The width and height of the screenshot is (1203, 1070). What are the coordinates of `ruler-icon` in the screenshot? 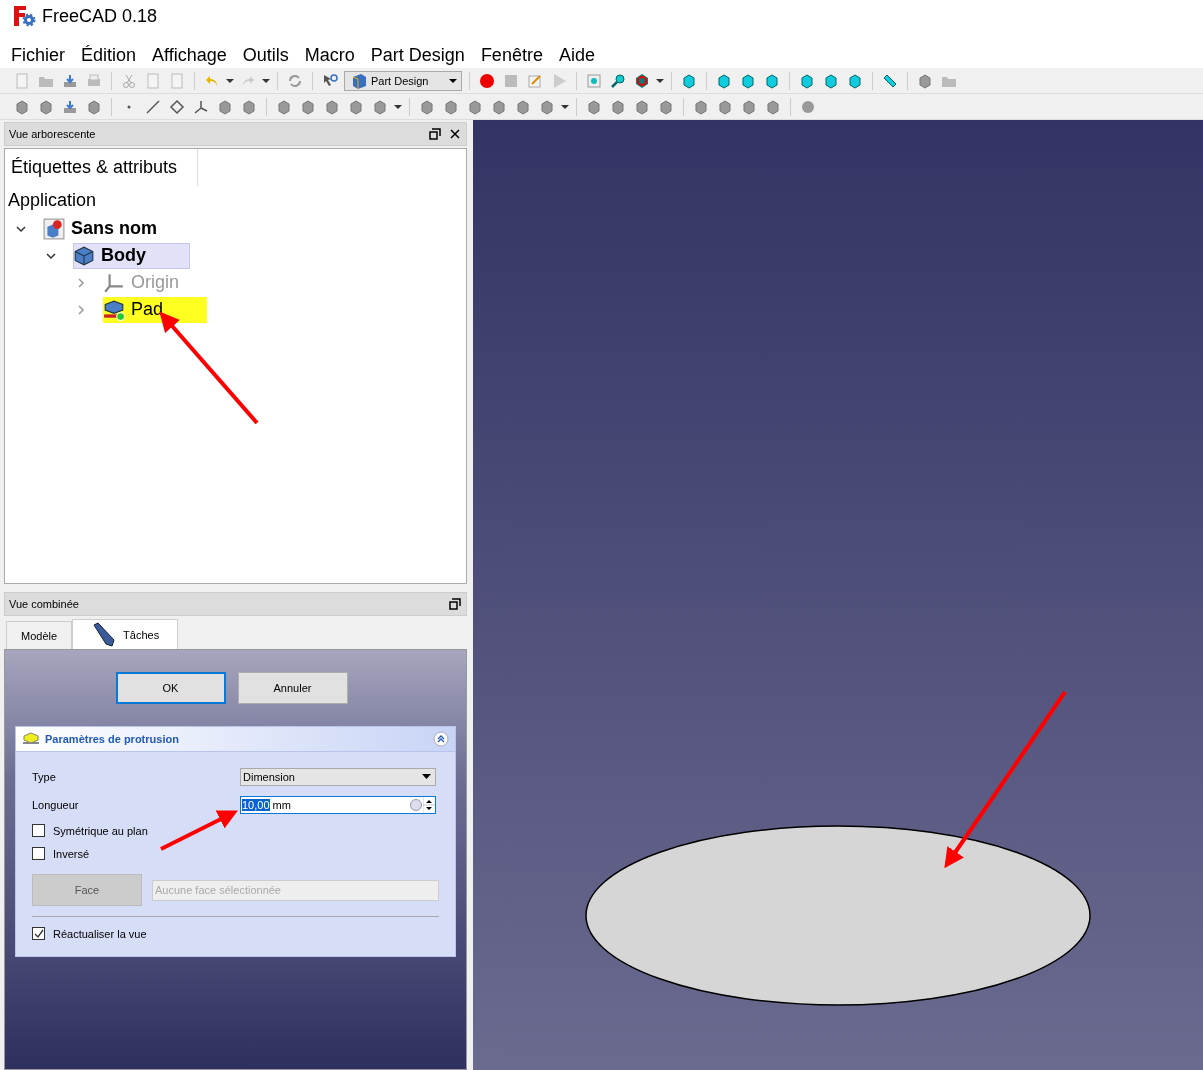 It's located at (890, 80).